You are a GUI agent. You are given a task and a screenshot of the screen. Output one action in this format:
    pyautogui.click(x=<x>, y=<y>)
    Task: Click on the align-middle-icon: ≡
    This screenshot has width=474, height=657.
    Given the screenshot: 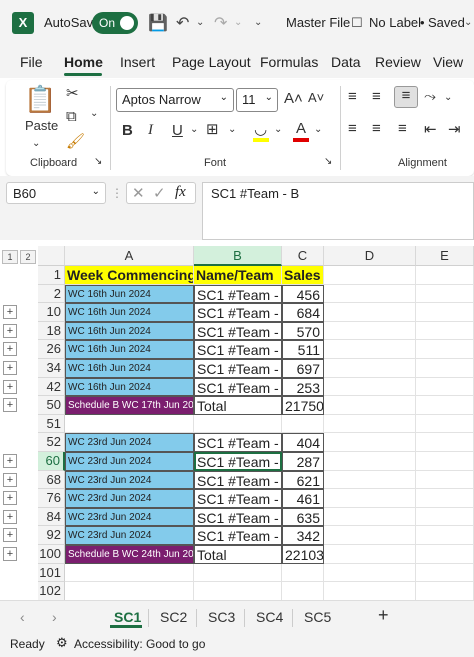 What is the action you would take?
    pyautogui.click(x=376, y=96)
    